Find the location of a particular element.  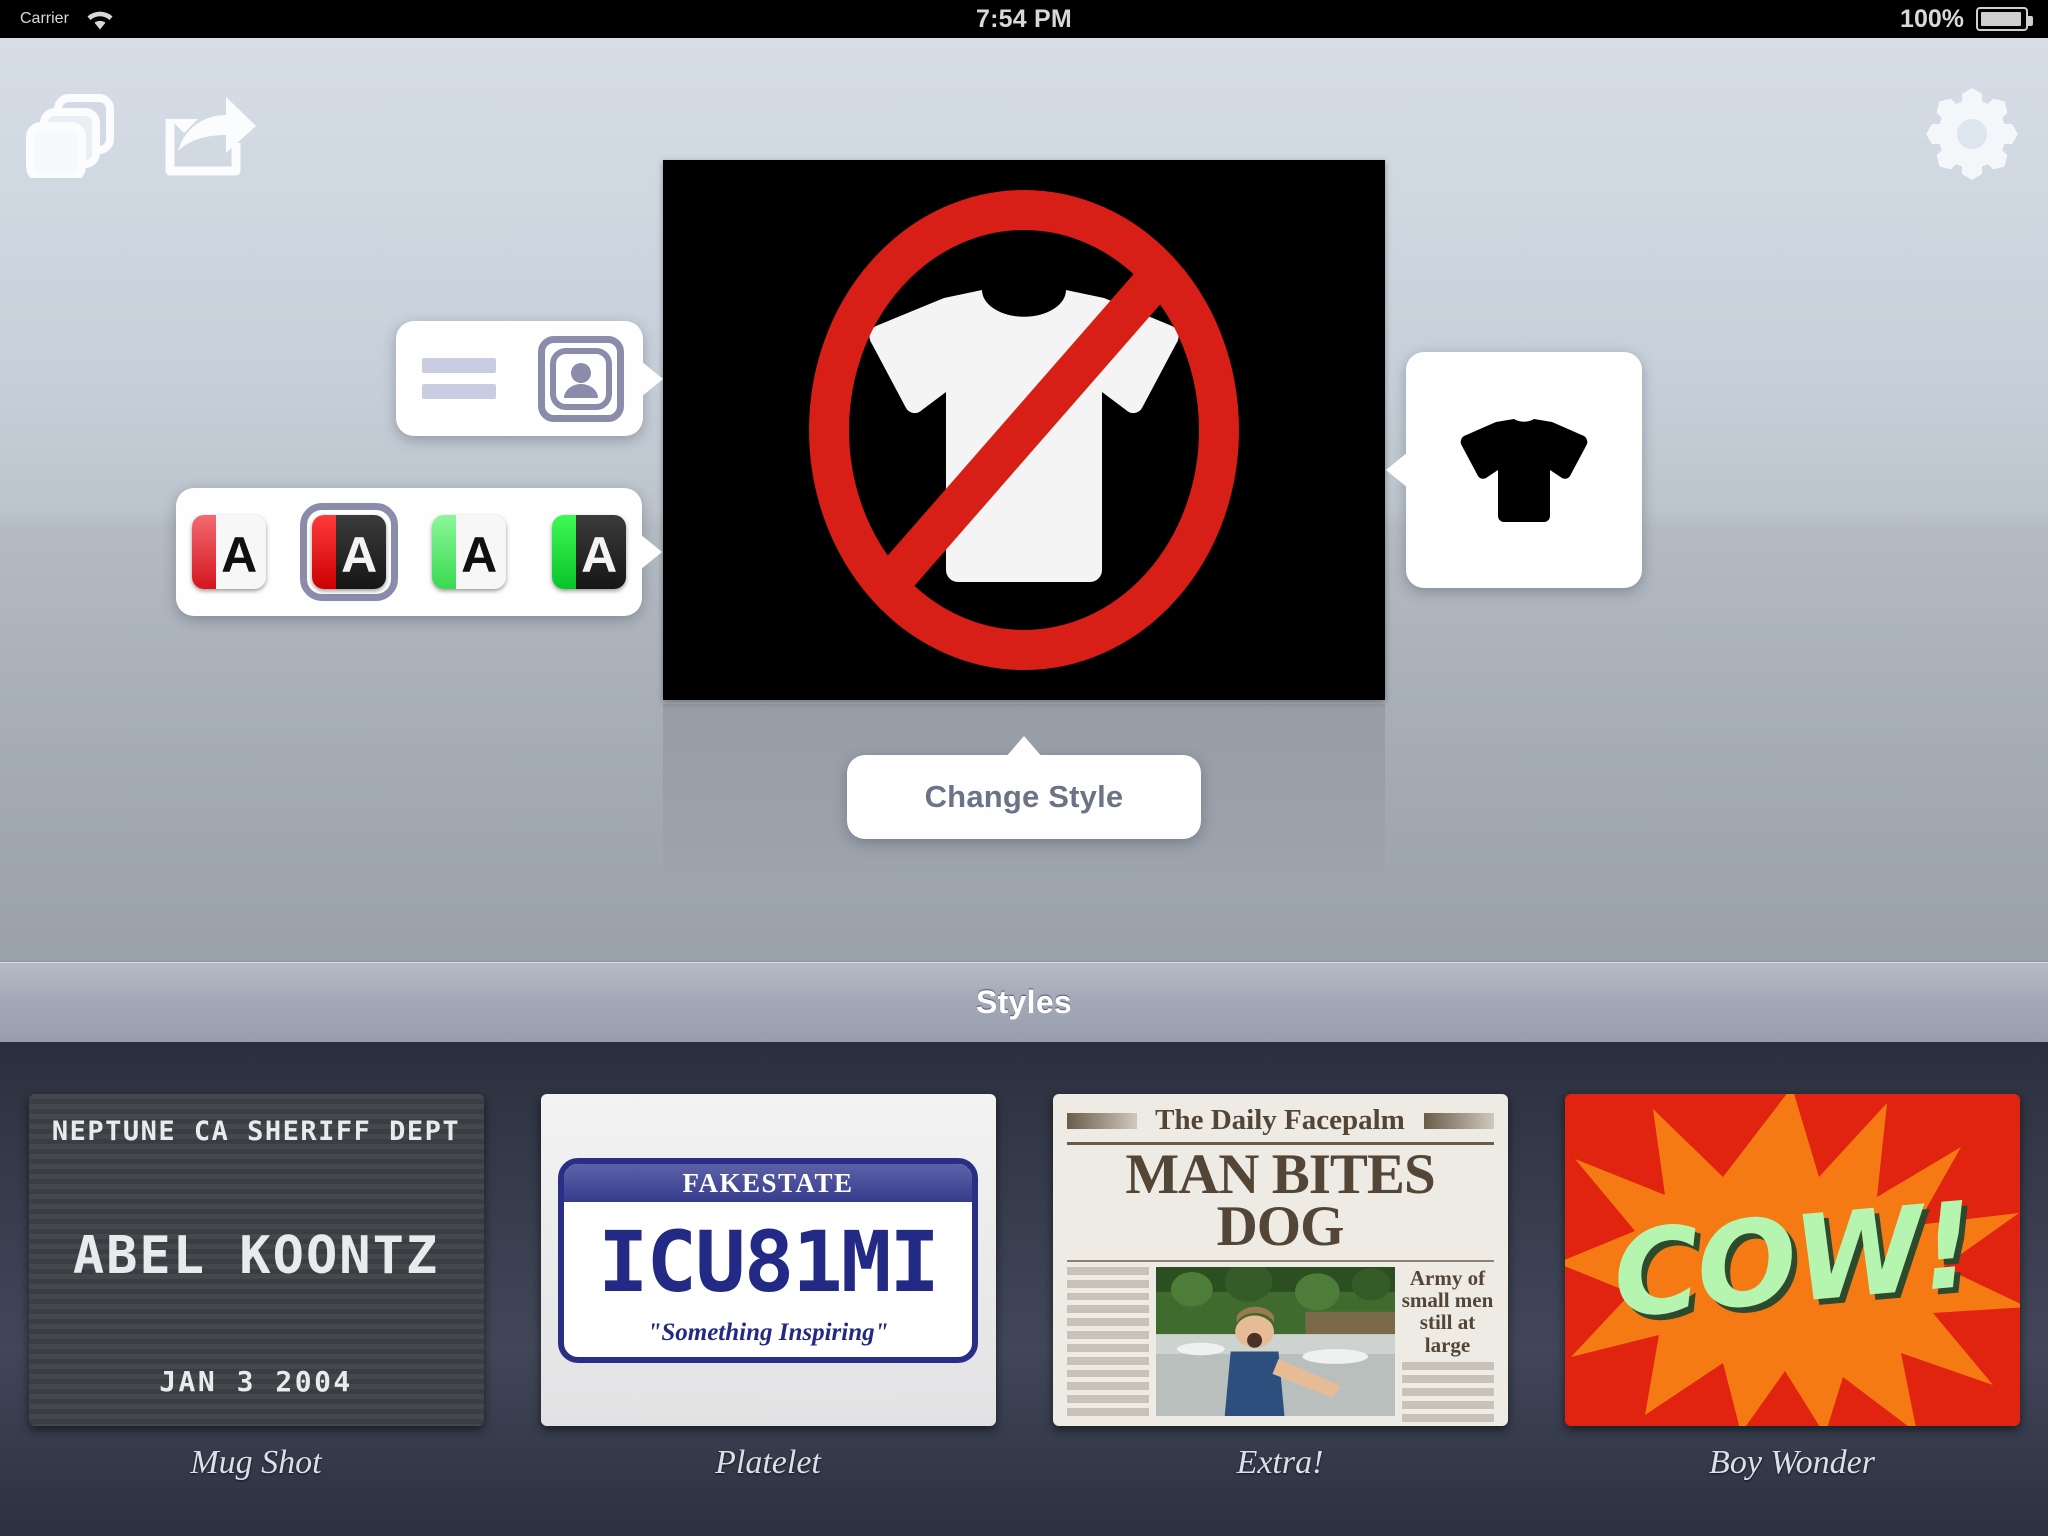

plate-number: ICU81MI is located at coordinates (768, 1262).